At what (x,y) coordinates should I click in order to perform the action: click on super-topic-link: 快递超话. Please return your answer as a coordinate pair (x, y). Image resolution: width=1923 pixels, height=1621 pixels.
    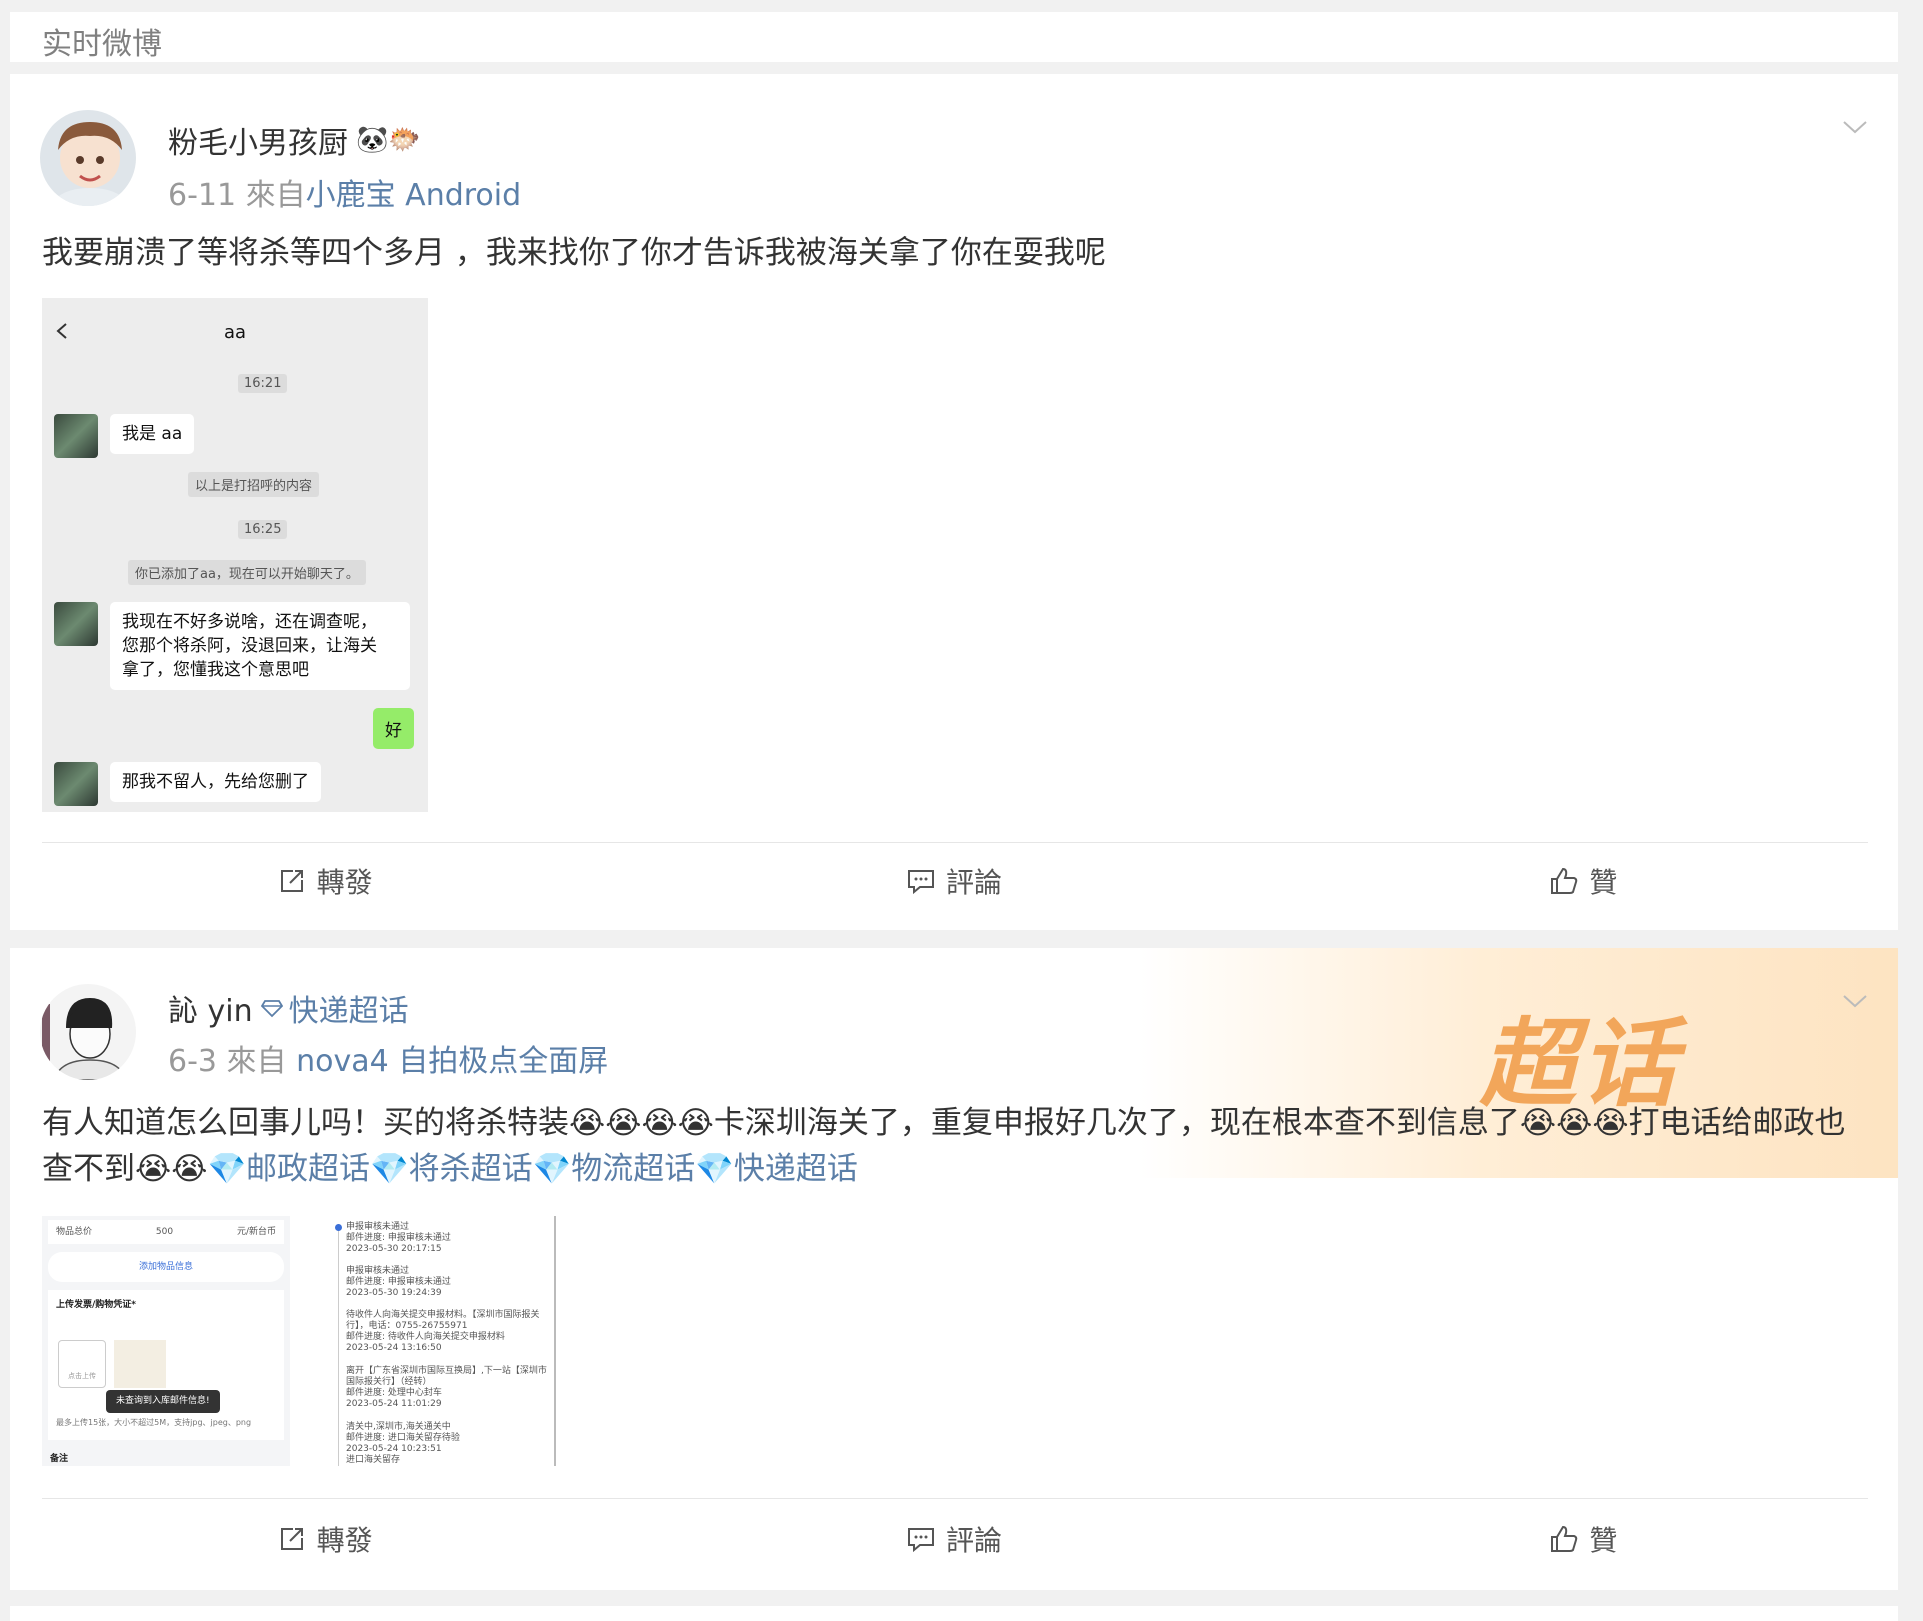
    Looking at the image, I should click on (334, 1008).